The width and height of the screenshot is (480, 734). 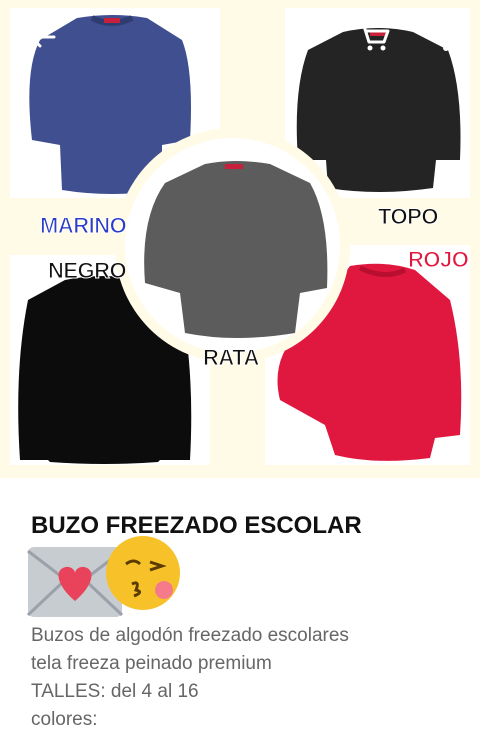 What do you see at coordinates (143, 573) in the screenshot?
I see `kissing-face-icon` at bounding box center [143, 573].